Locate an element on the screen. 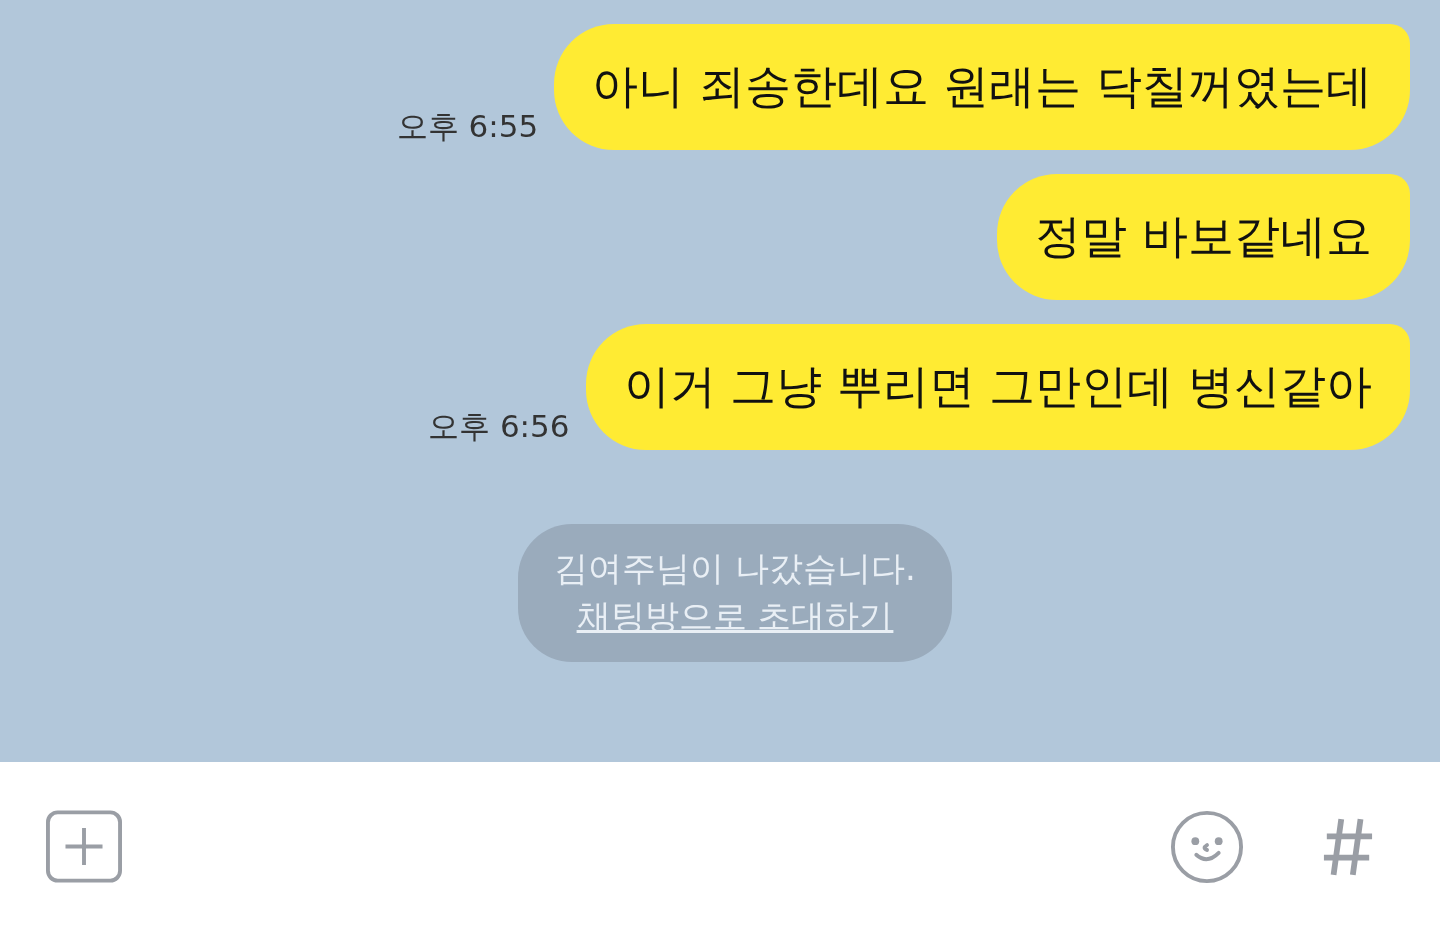 The height and width of the screenshot is (931, 1440). invite-link: 채팅방으로 초대하기 is located at coordinates (735, 617).